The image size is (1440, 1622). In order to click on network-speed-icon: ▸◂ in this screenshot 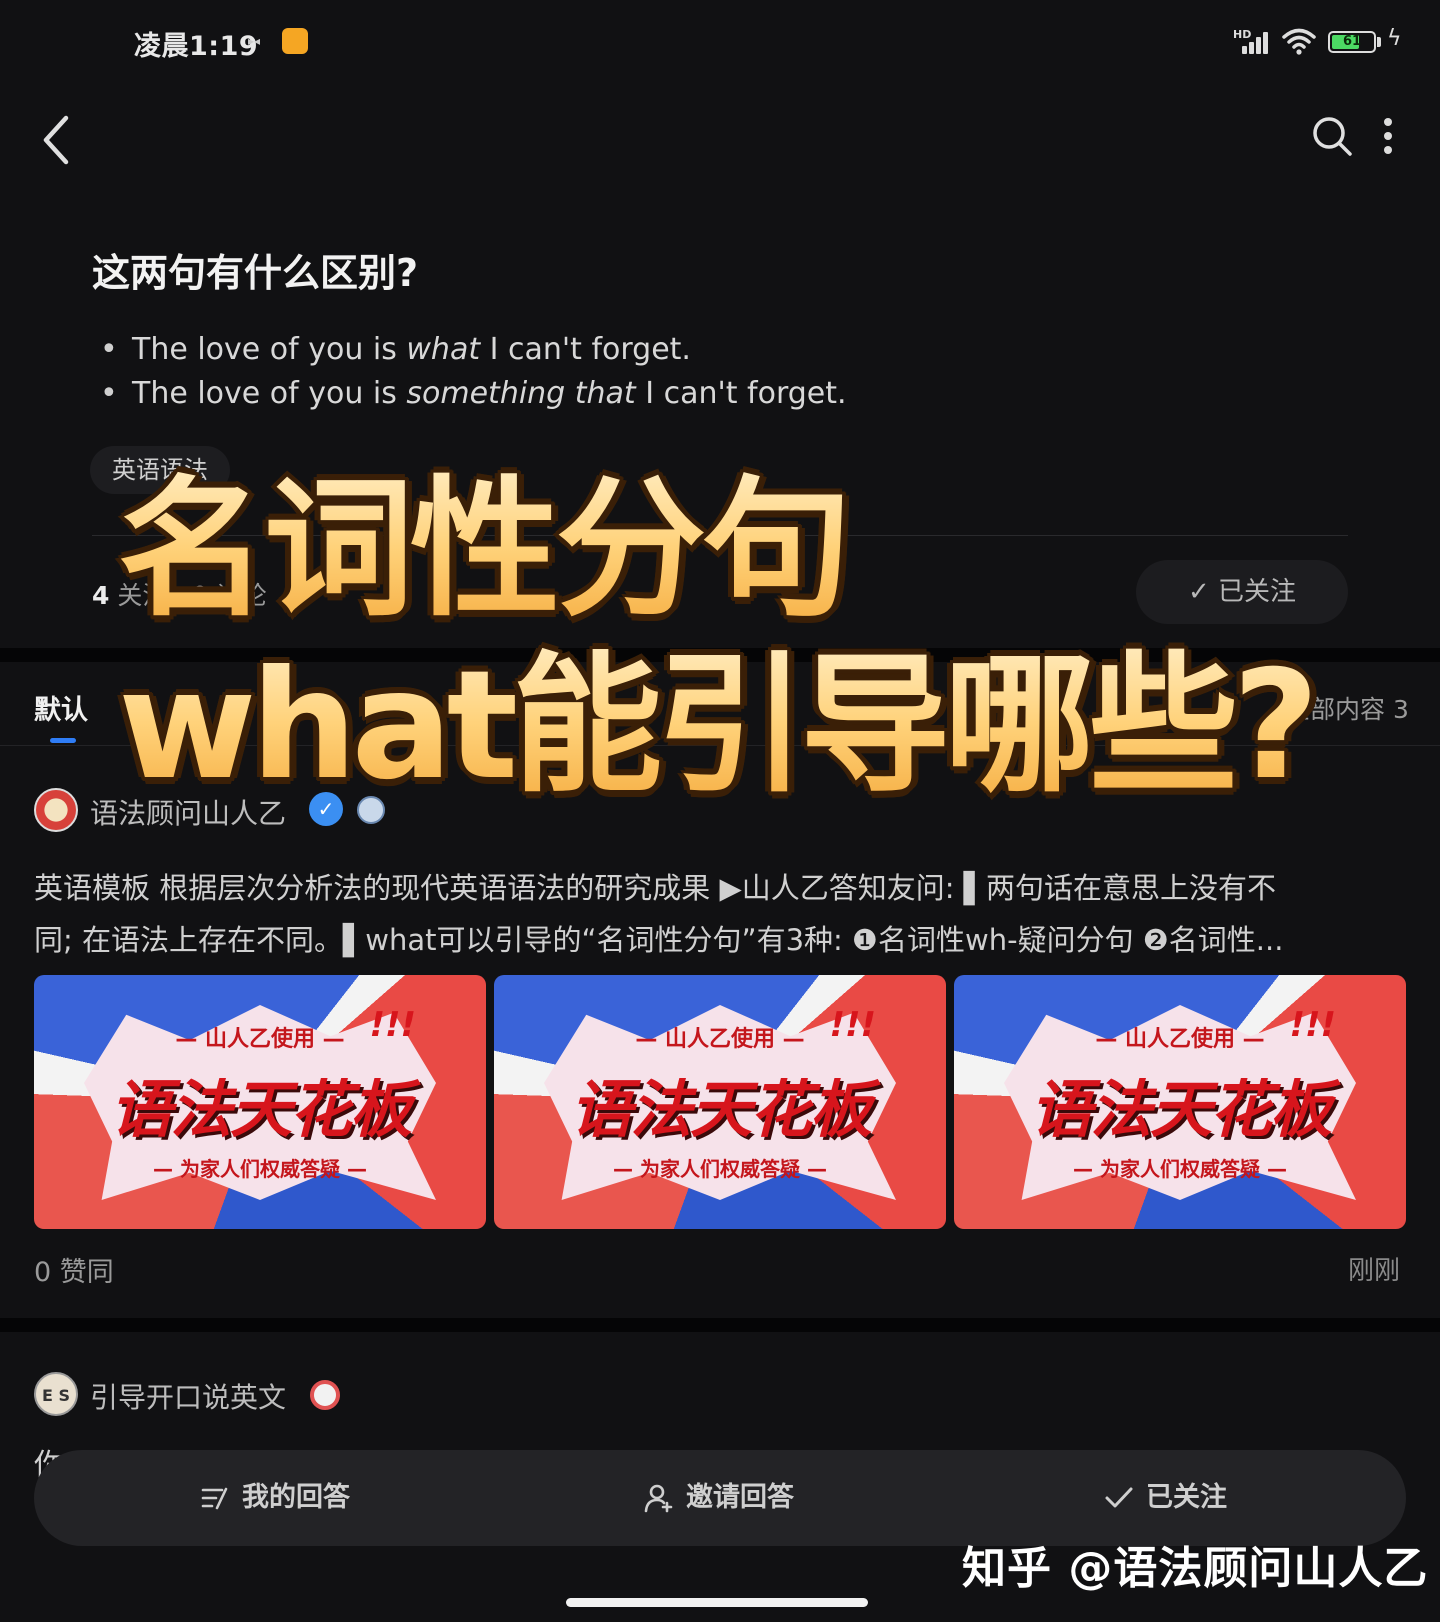, I will do `click(254, 41)`.